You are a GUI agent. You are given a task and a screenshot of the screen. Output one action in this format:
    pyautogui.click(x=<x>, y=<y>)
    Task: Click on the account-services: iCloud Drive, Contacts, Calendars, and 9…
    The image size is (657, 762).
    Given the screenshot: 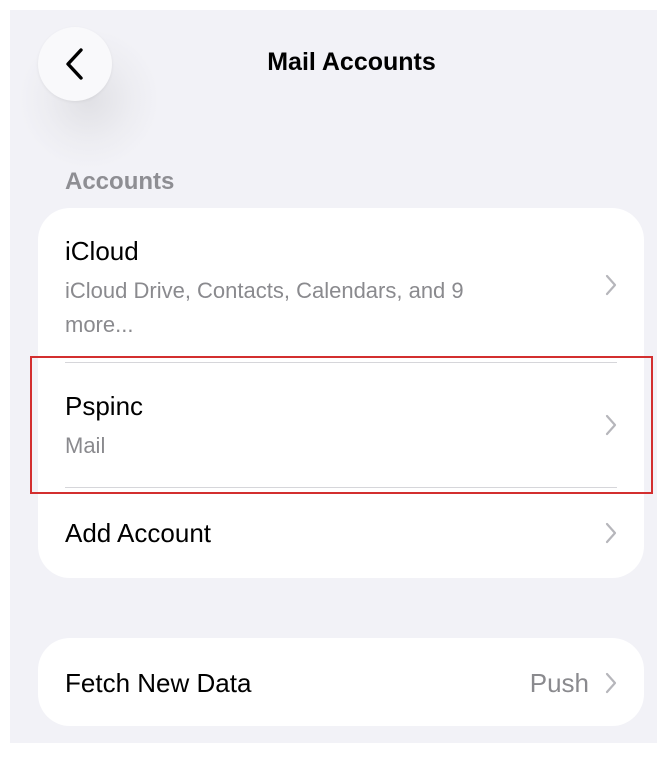 What is the action you would take?
    pyautogui.click(x=264, y=307)
    